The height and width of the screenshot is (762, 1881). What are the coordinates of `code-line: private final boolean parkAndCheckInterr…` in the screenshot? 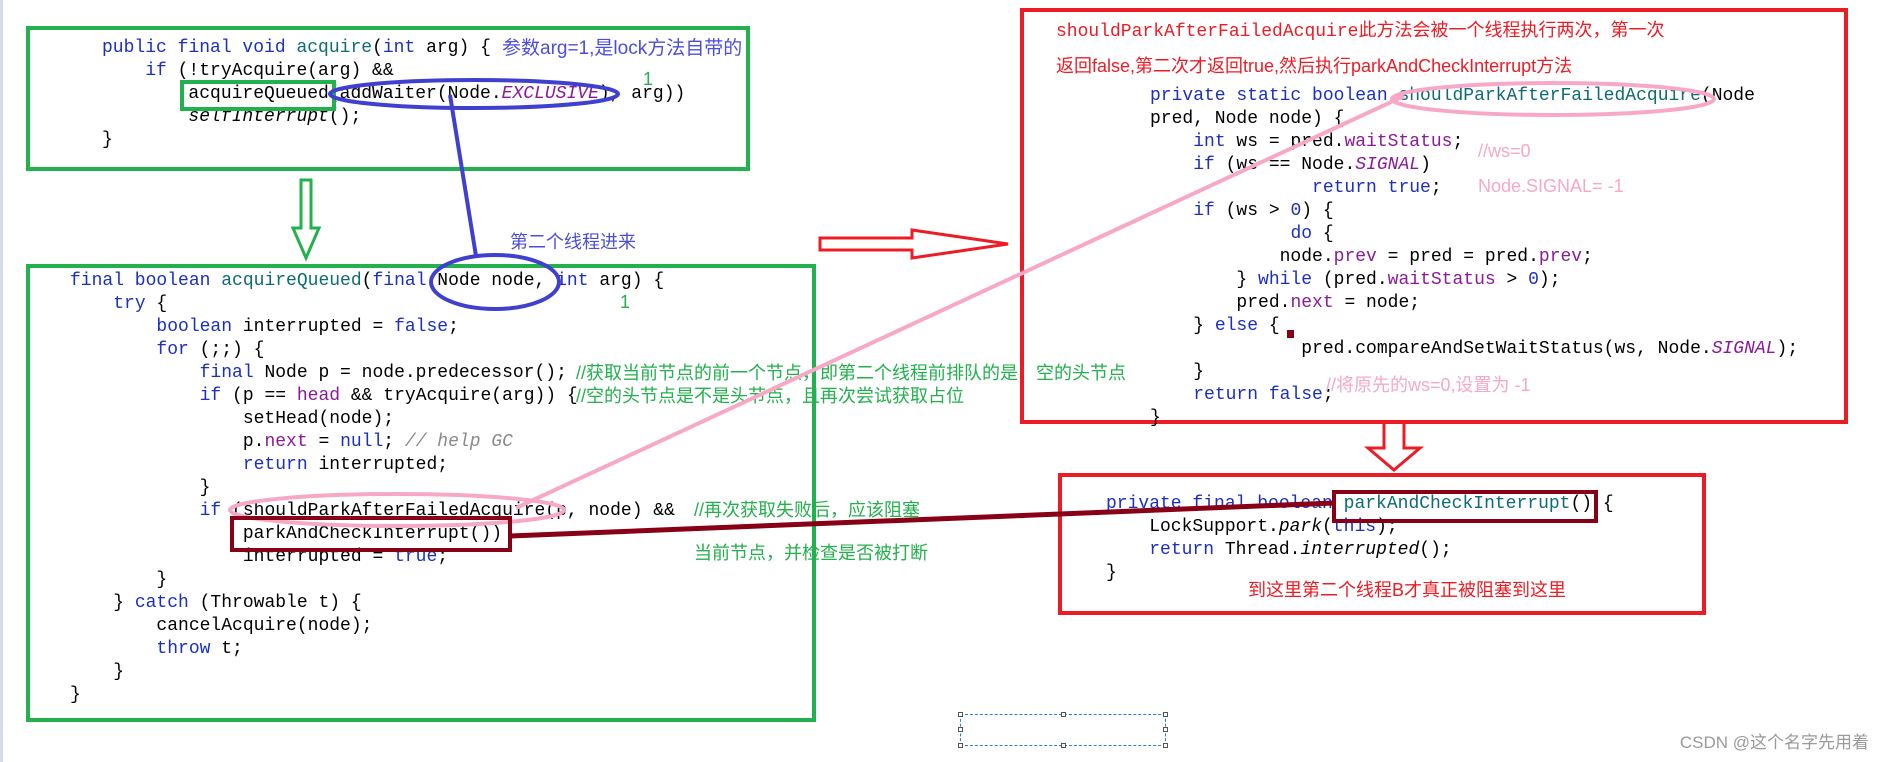 It's located at (1360, 504).